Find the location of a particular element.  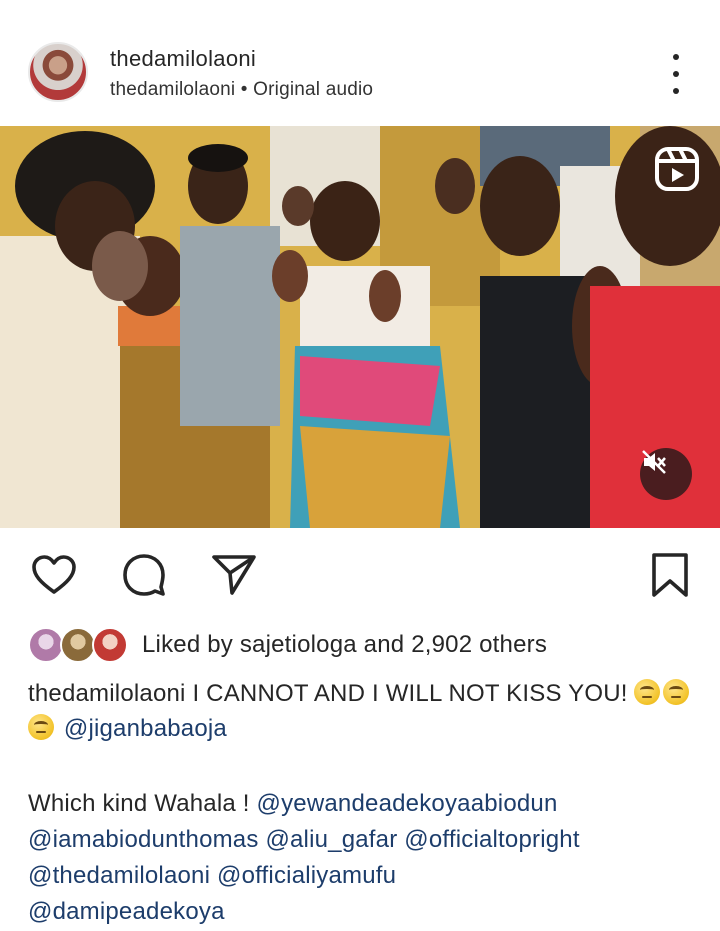

likes-middle: and is located at coordinates (384, 644).